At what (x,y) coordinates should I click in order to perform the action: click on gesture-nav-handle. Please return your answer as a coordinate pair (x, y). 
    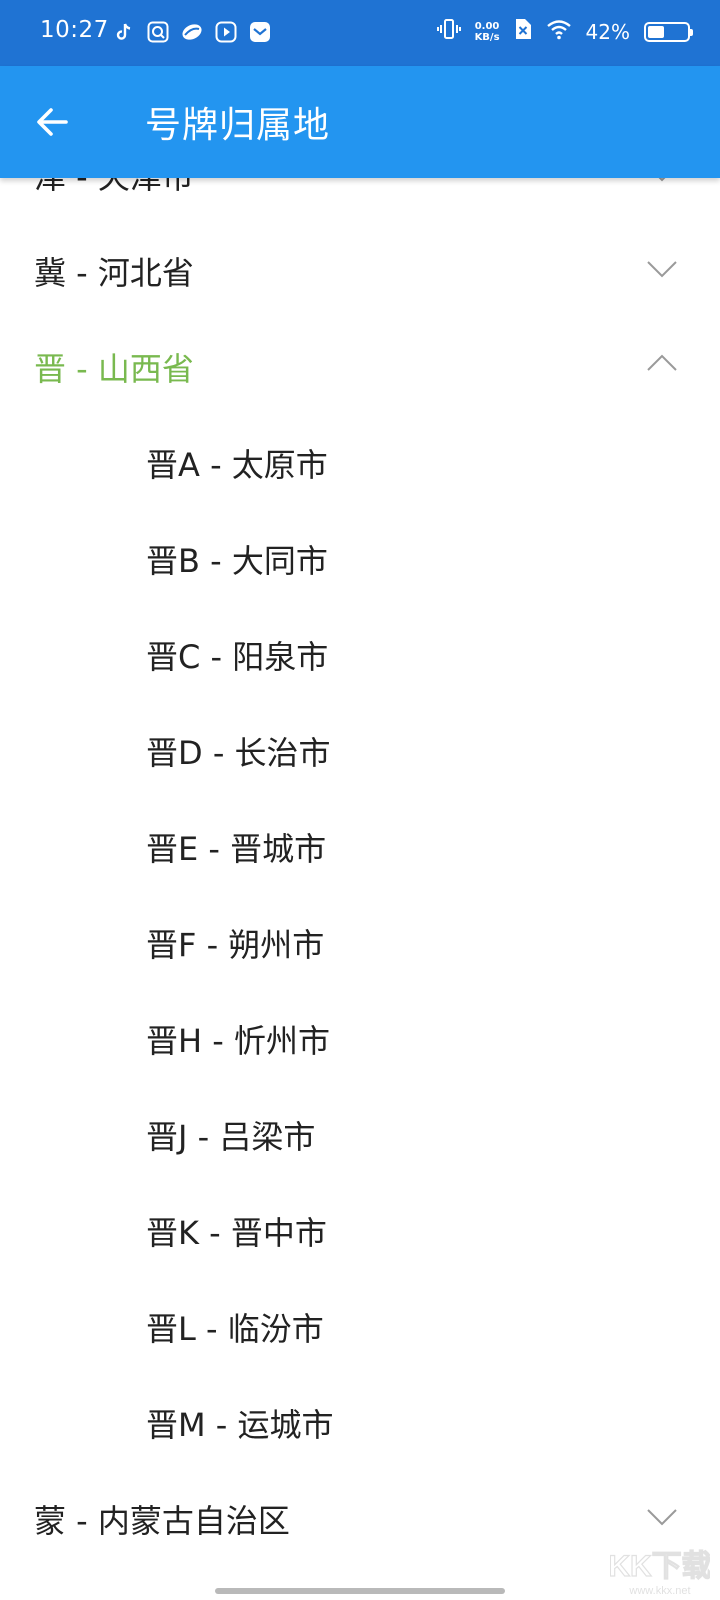
    Looking at the image, I should click on (360, 1591).